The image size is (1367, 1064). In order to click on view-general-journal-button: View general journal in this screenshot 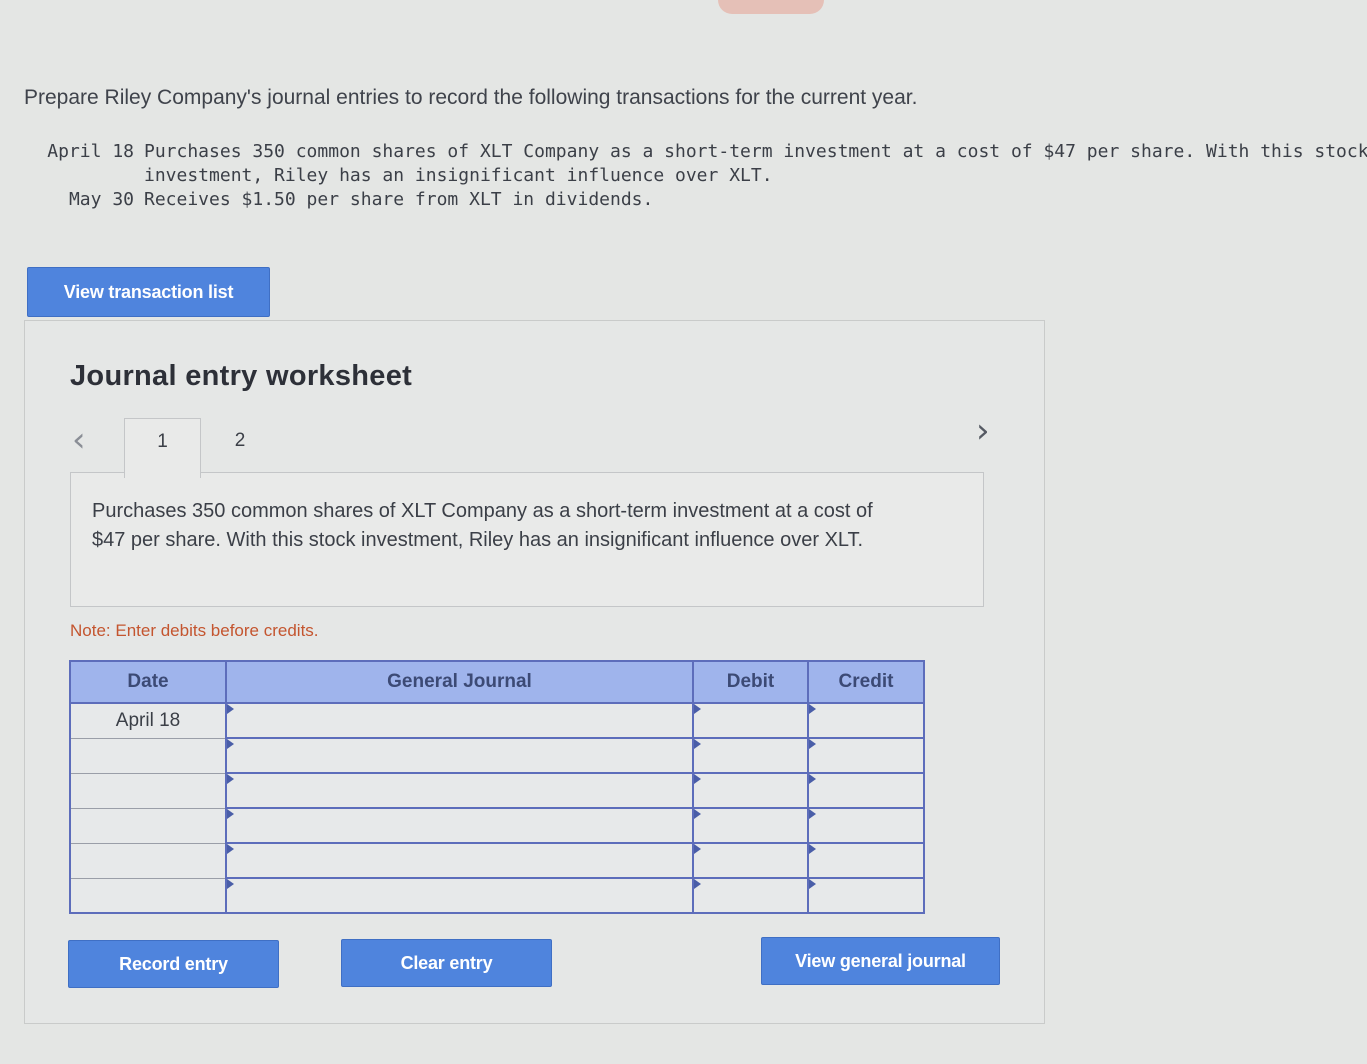, I will do `click(880, 961)`.